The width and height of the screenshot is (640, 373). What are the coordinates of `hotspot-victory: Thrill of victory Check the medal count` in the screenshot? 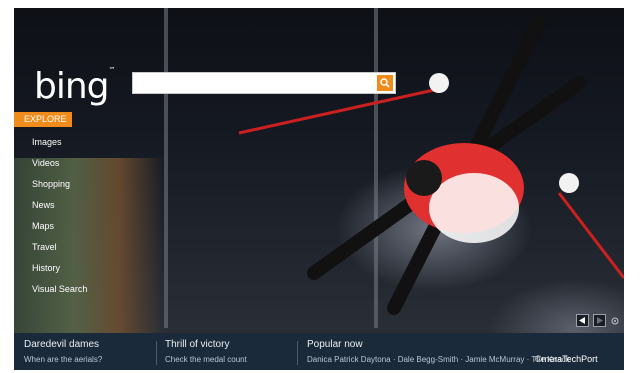 It's located at (206, 351).